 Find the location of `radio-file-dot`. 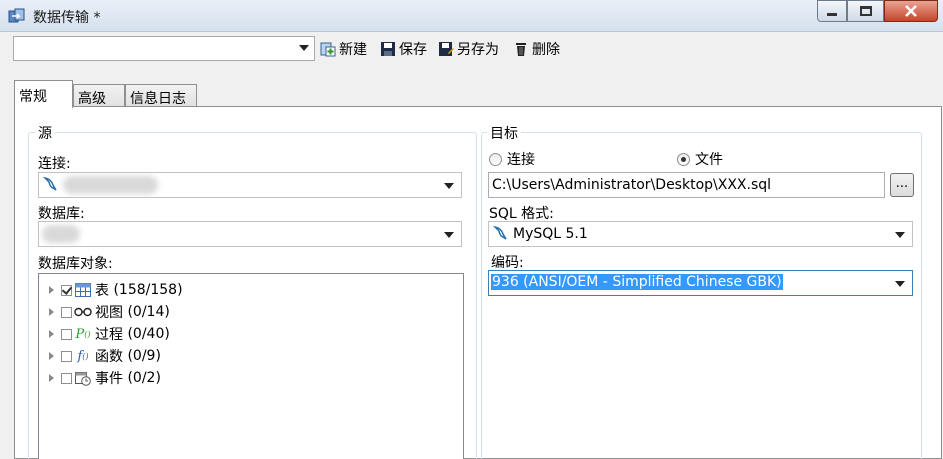

radio-file-dot is located at coordinates (683, 159).